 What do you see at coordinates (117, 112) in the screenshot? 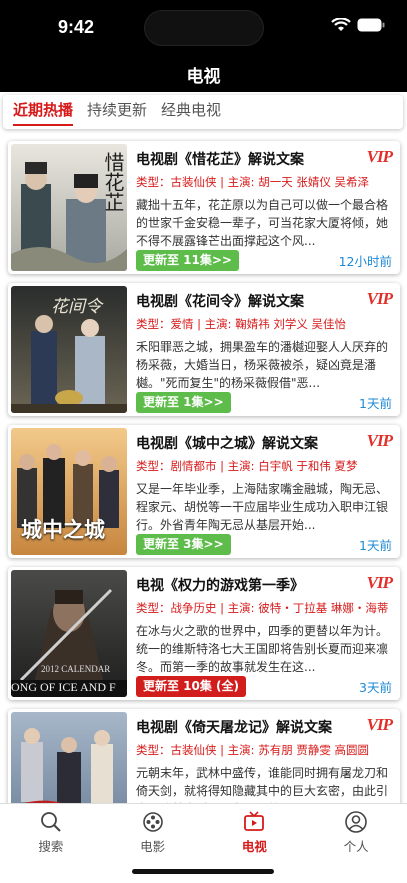
I see `tab-ongoing: 持续更新` at bounding box center [117, 112].